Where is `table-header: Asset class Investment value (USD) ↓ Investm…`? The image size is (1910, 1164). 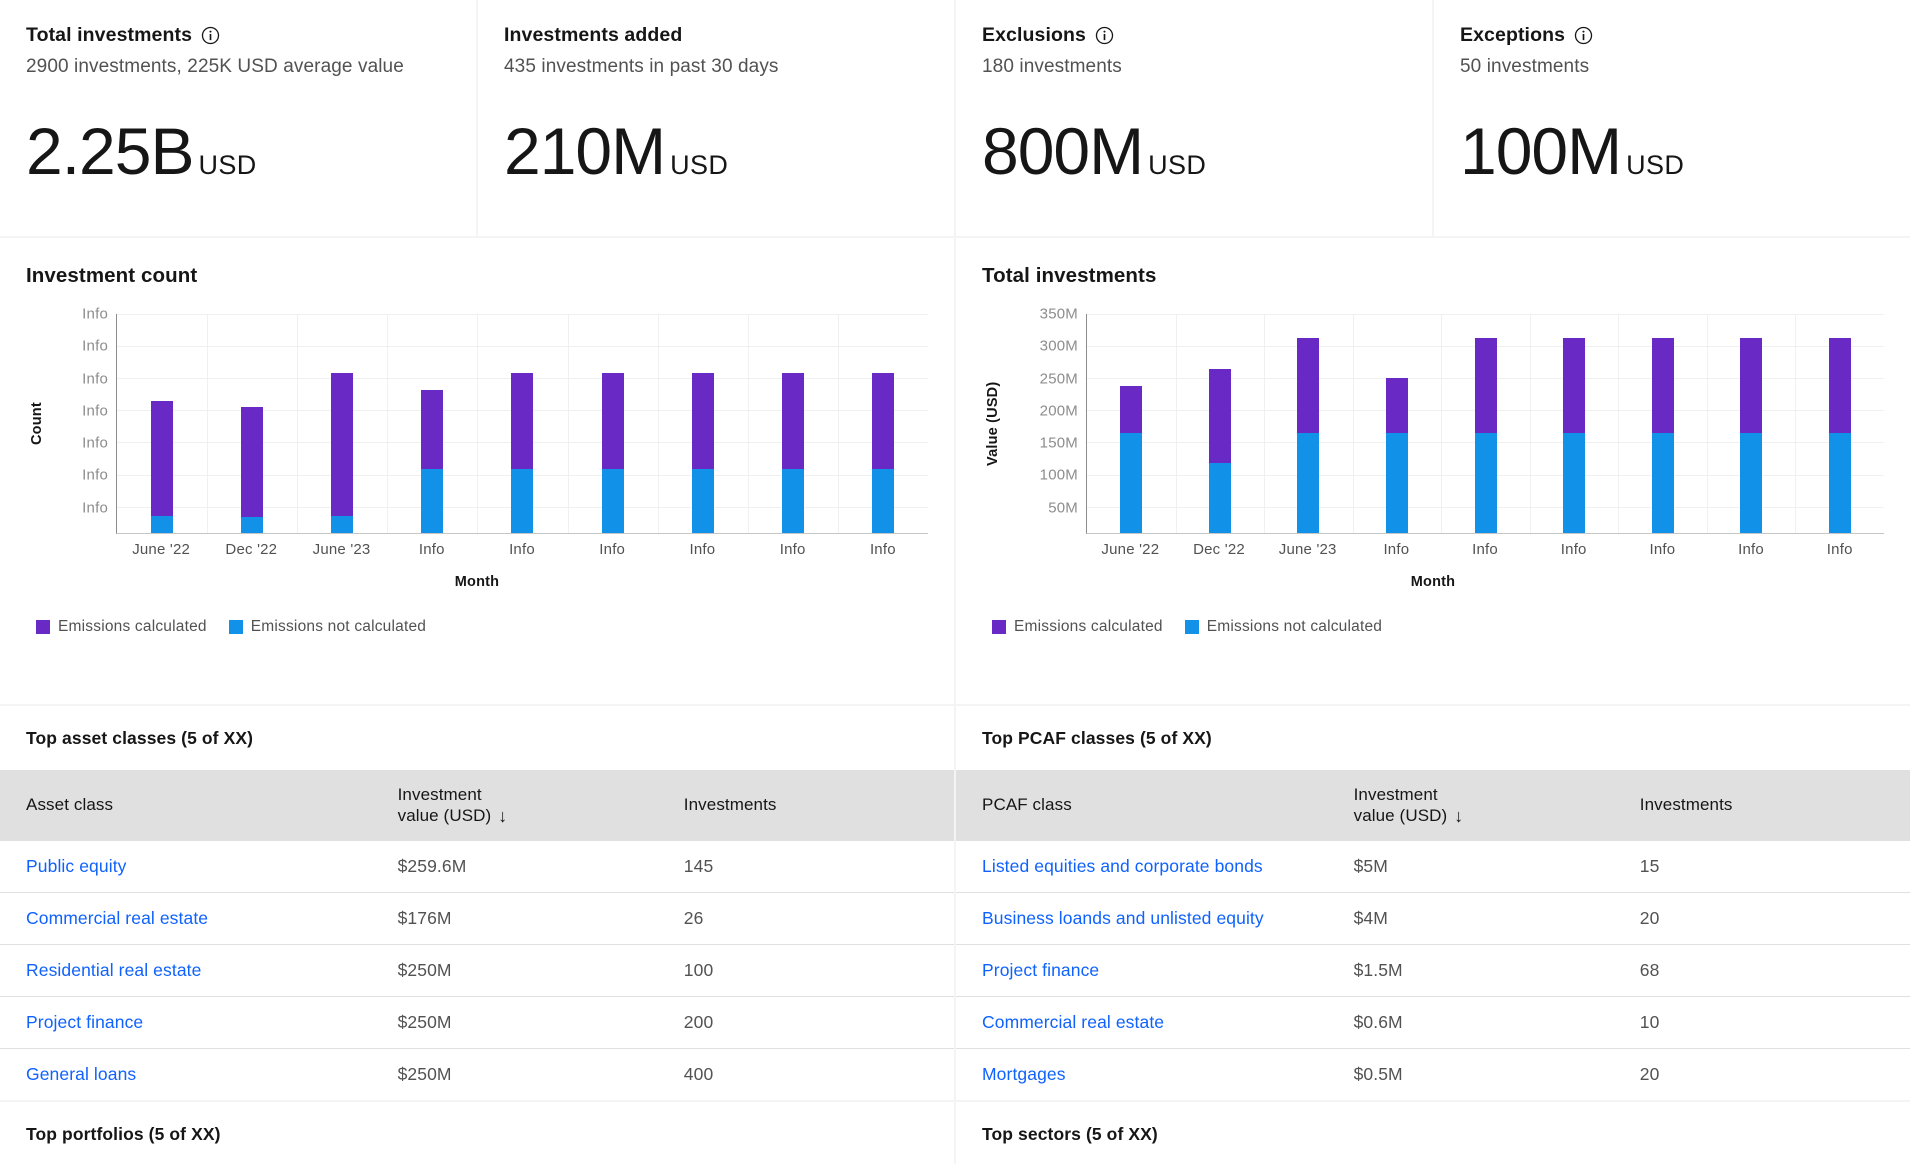 table-header: Asset class Investment value (USD) ↓ Investm… is located at coordinates (477, 805).